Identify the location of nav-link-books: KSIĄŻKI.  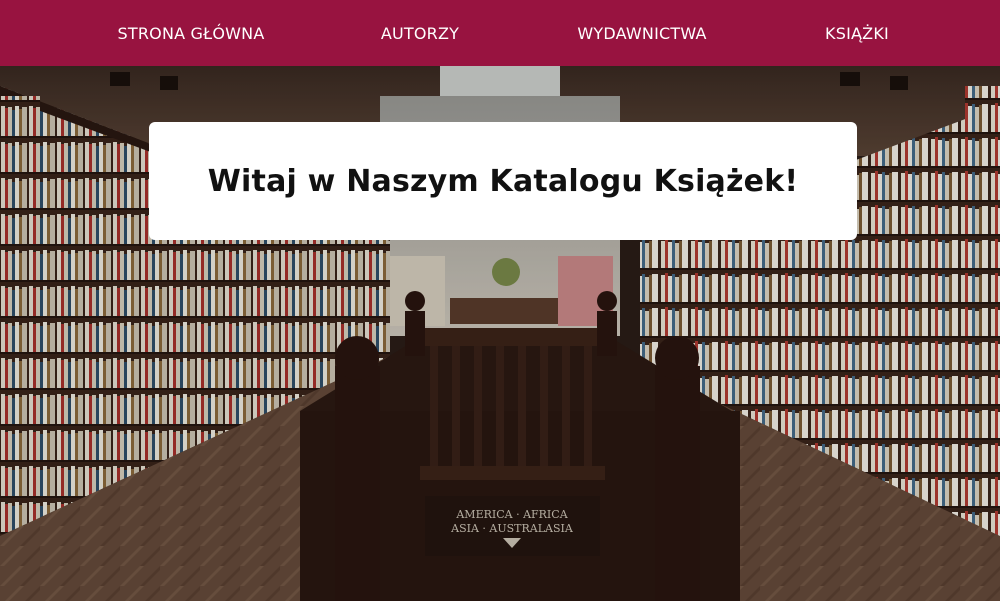
(857, 33).